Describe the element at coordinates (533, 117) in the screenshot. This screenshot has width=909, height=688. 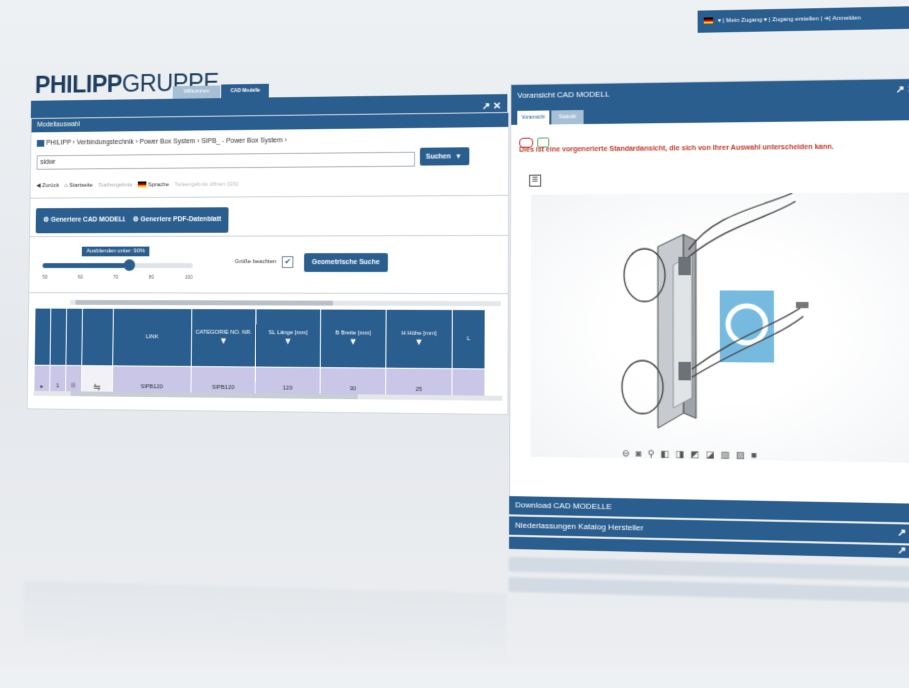
I see `tab-preview: Voransicht` at that location.